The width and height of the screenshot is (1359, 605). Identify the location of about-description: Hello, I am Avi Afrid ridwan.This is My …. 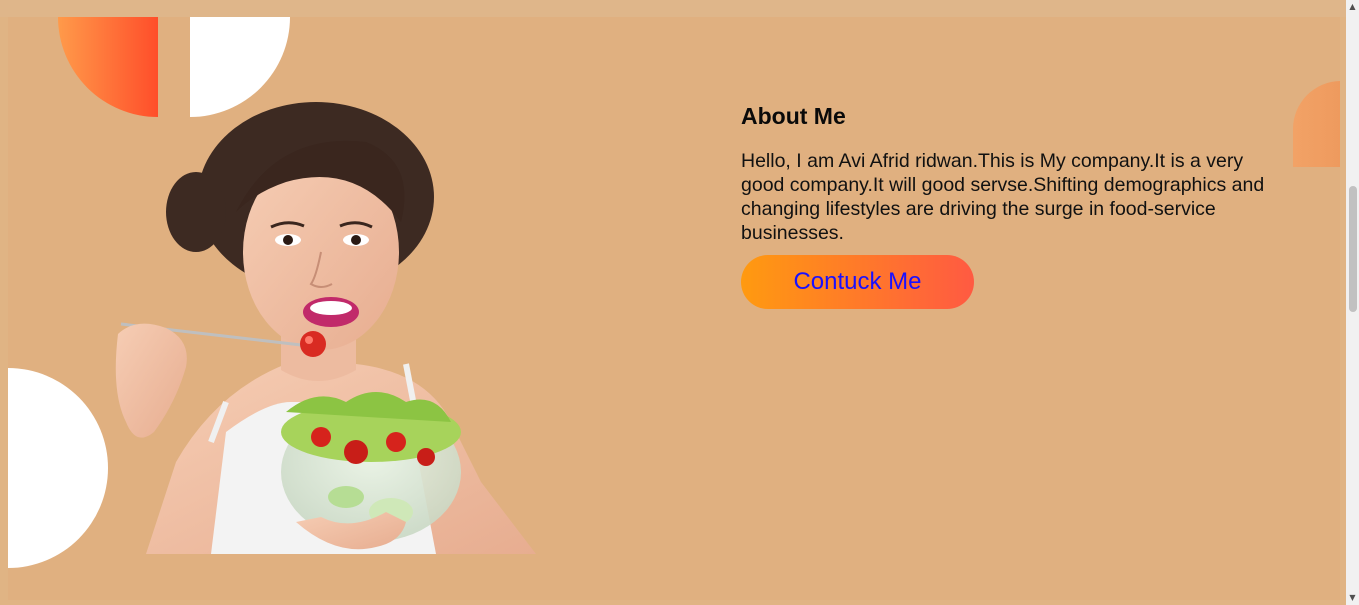
(1003, 197).